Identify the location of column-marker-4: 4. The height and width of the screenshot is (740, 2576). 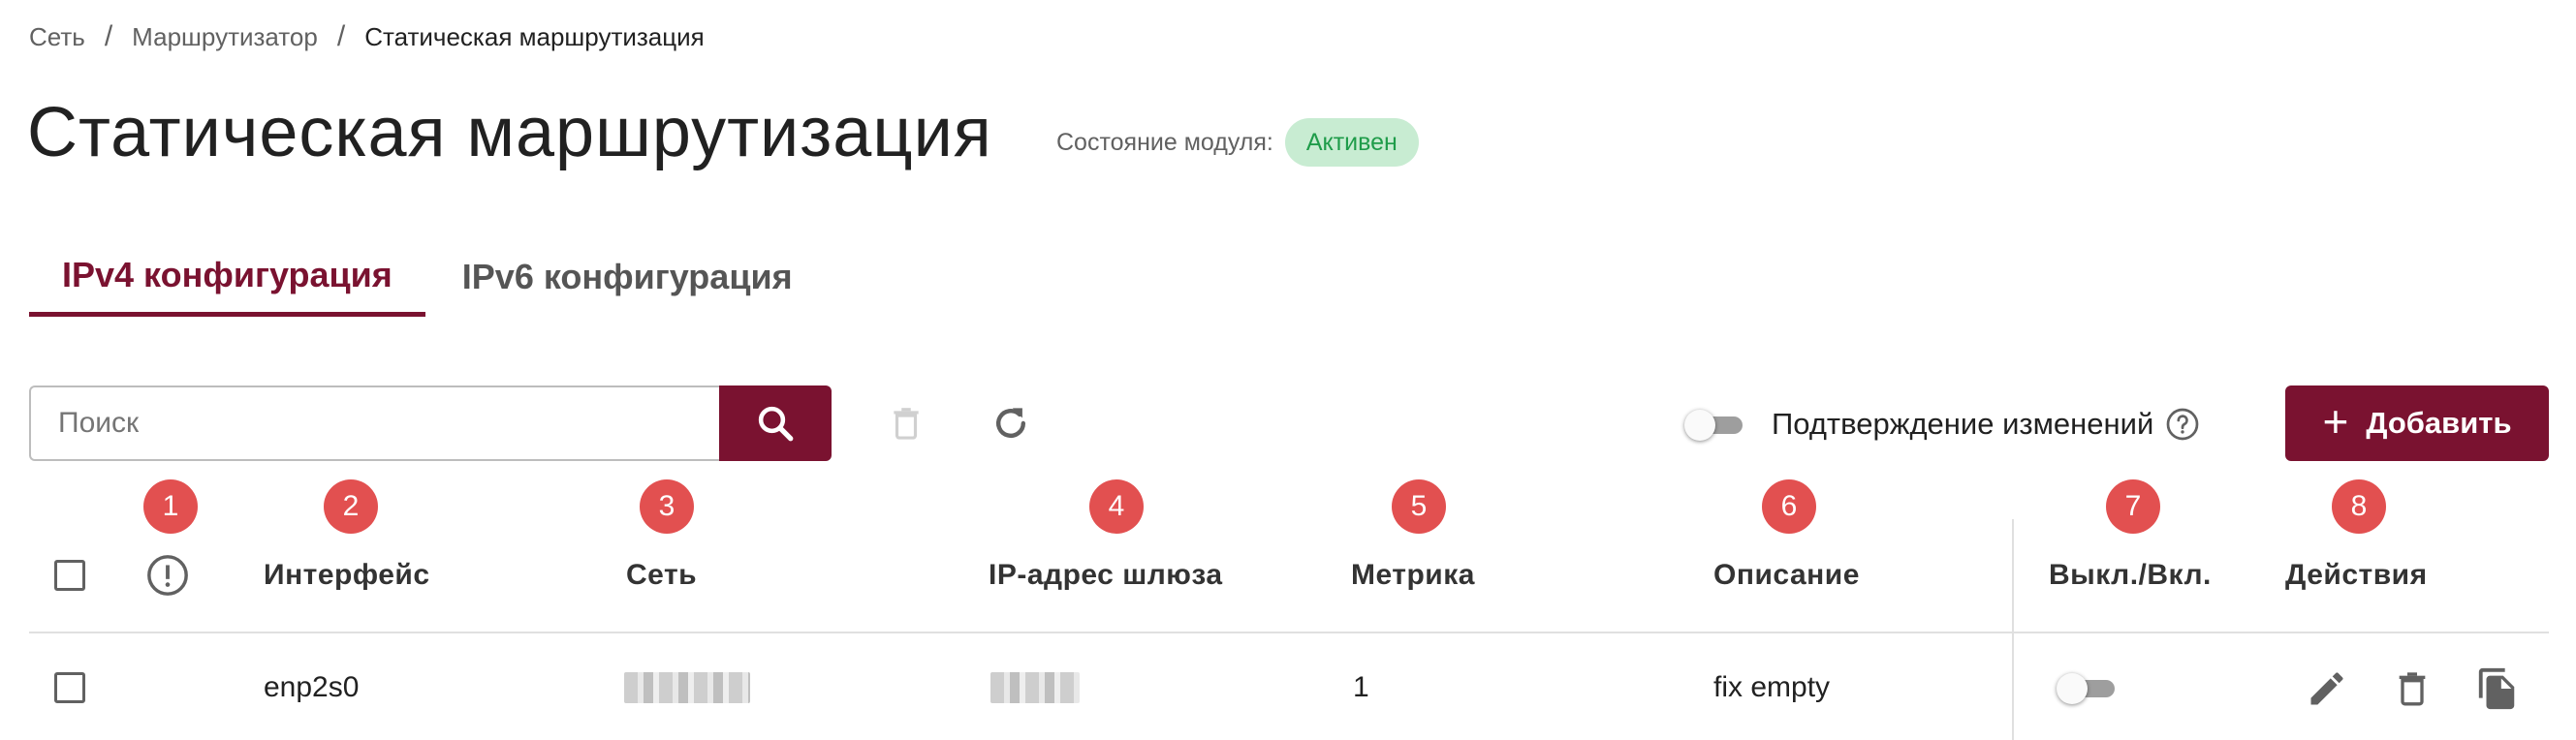
(1116, 506).